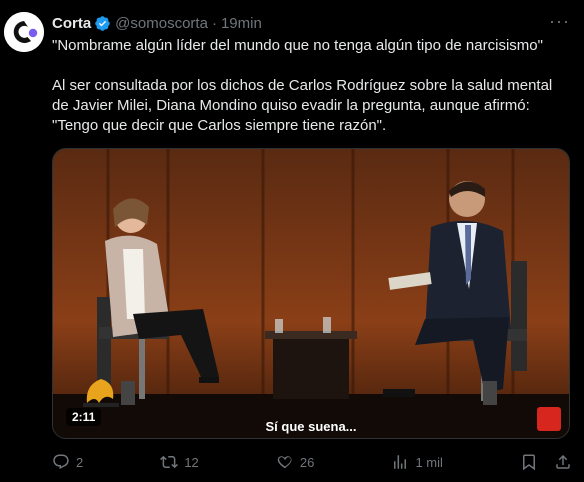  Describe the element at coordinates (284, 462) in the screenshot. I see `like-icon` at that location.